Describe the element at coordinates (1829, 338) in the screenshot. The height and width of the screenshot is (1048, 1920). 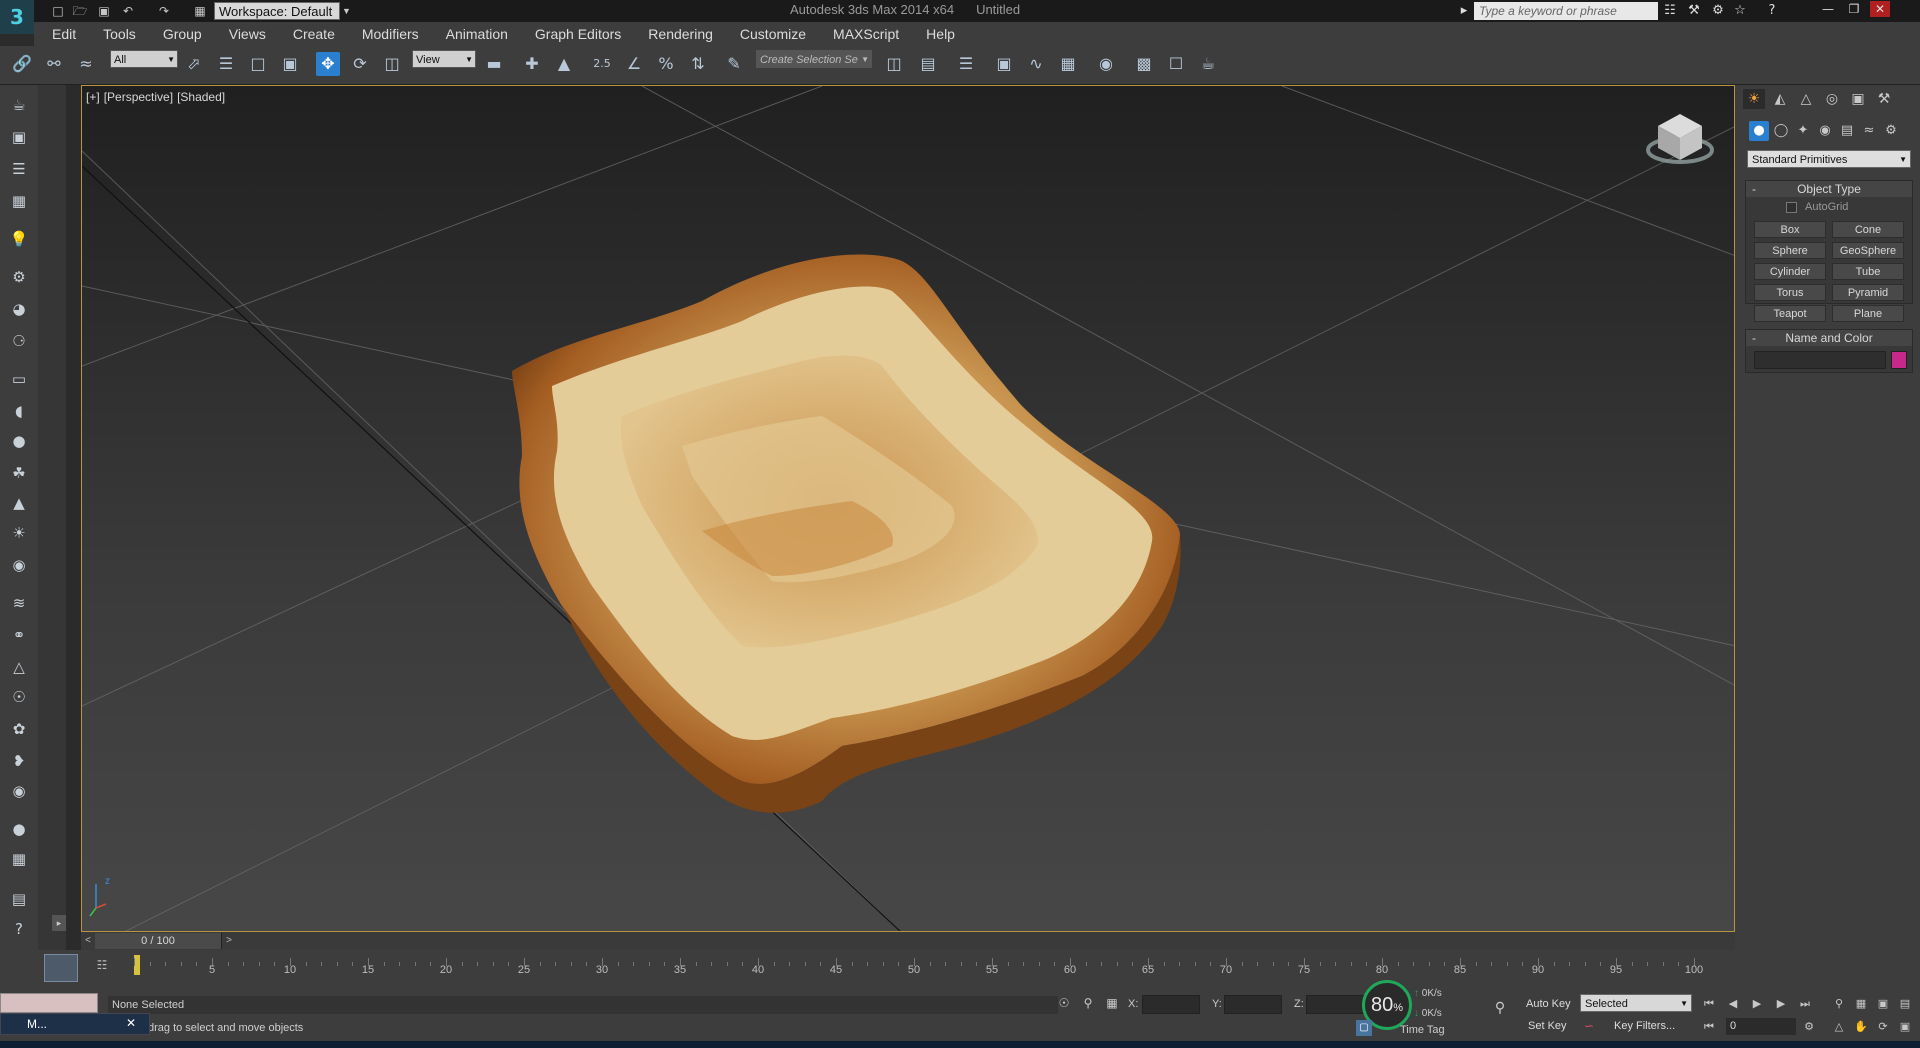
I see `name-and-color-rollout-header: - Name and Color` at that location.